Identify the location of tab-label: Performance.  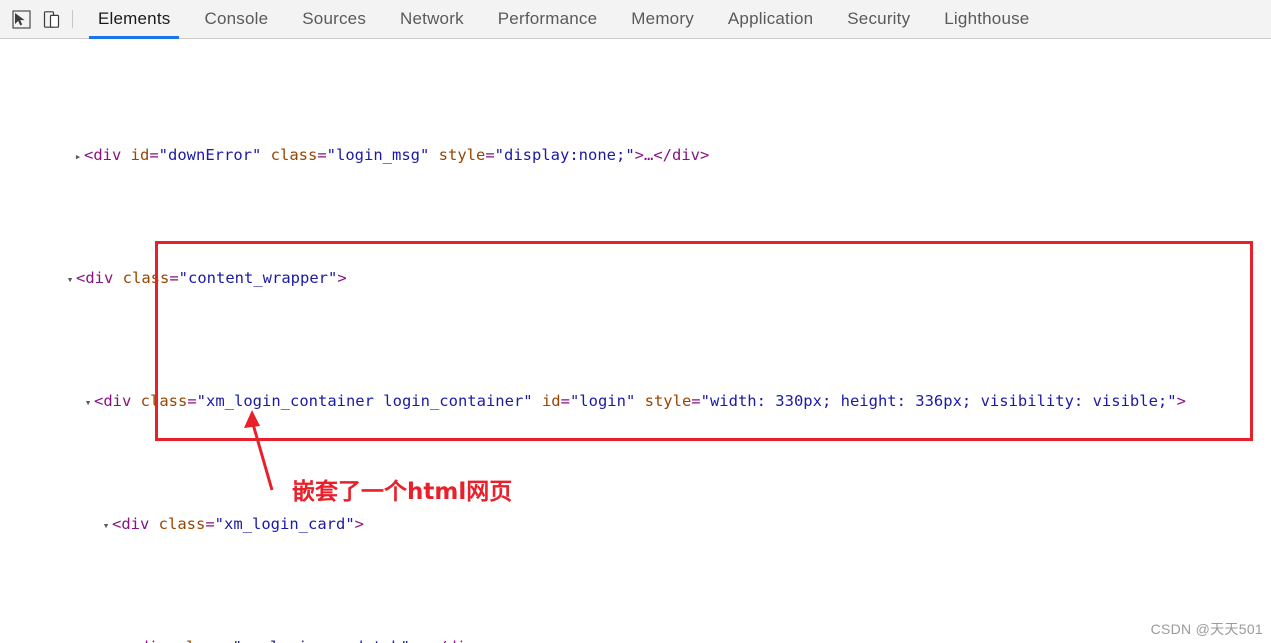
(547, 18).